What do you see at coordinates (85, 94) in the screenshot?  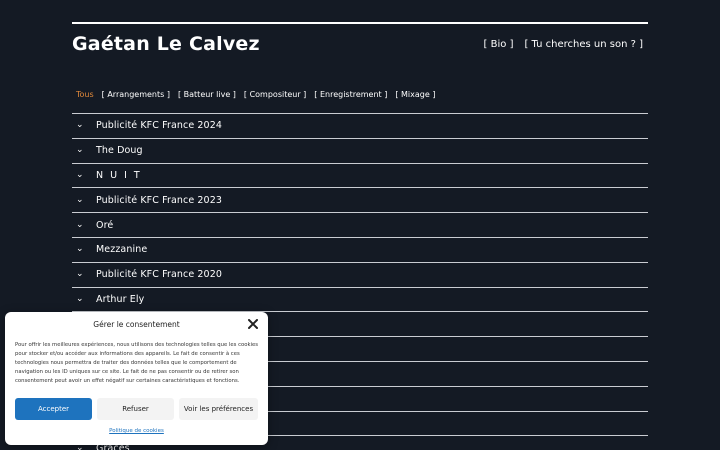 I see `filter-all: Tous` at bounding box center [85, 94].